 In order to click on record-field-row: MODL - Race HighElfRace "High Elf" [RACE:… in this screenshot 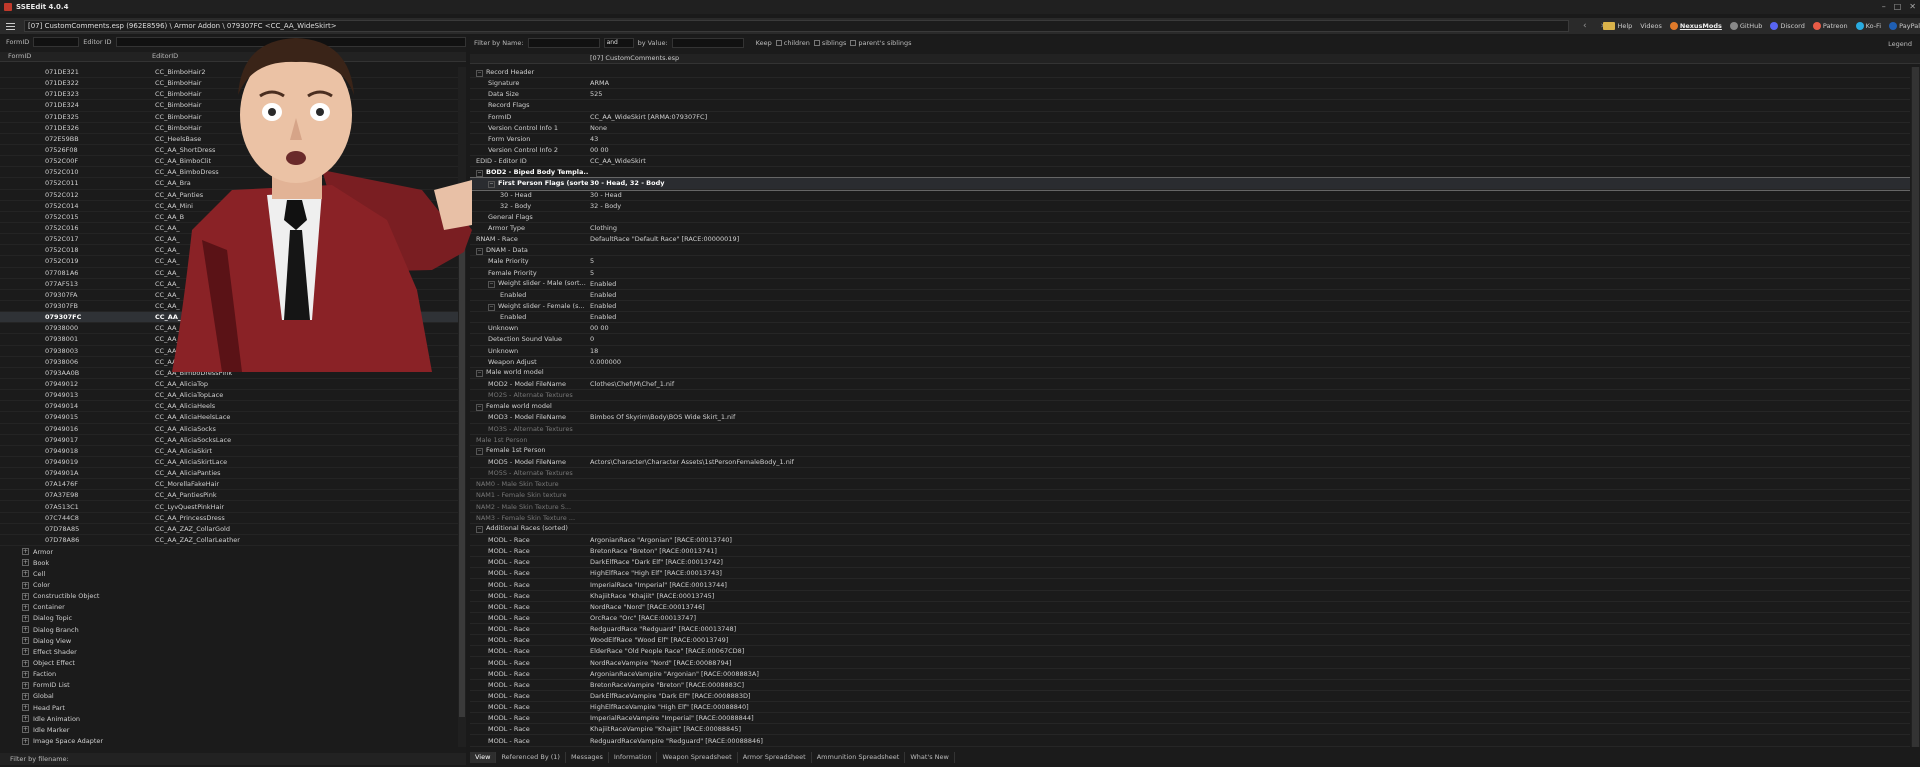, I will do `click(1190, 574)`.